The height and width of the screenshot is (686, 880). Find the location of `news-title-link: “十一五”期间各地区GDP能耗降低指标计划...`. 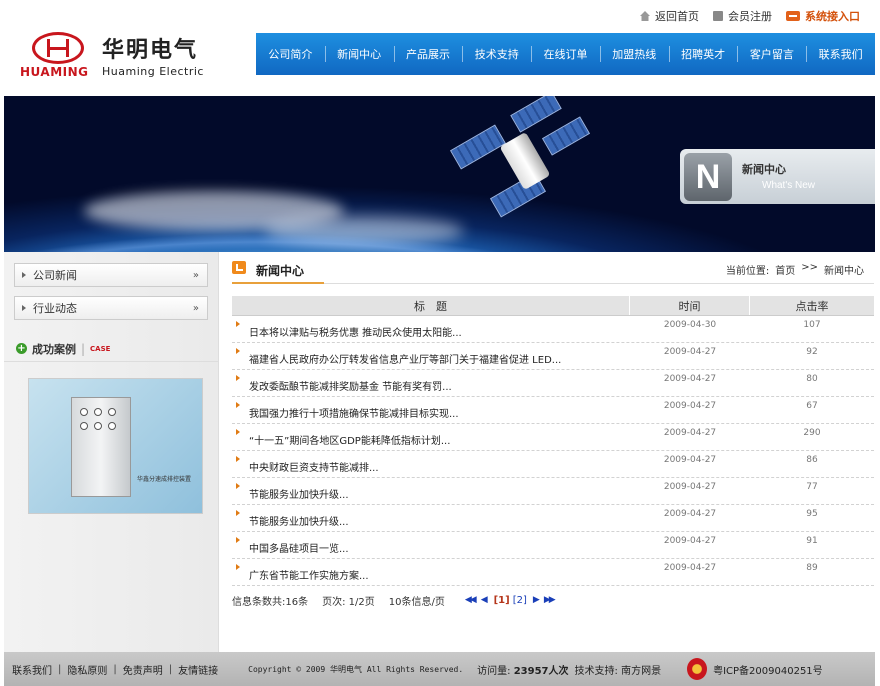

news-title-link: “十一五”期间各地区GDP能耗降低指标计划... is located at coordinates (431, 439).